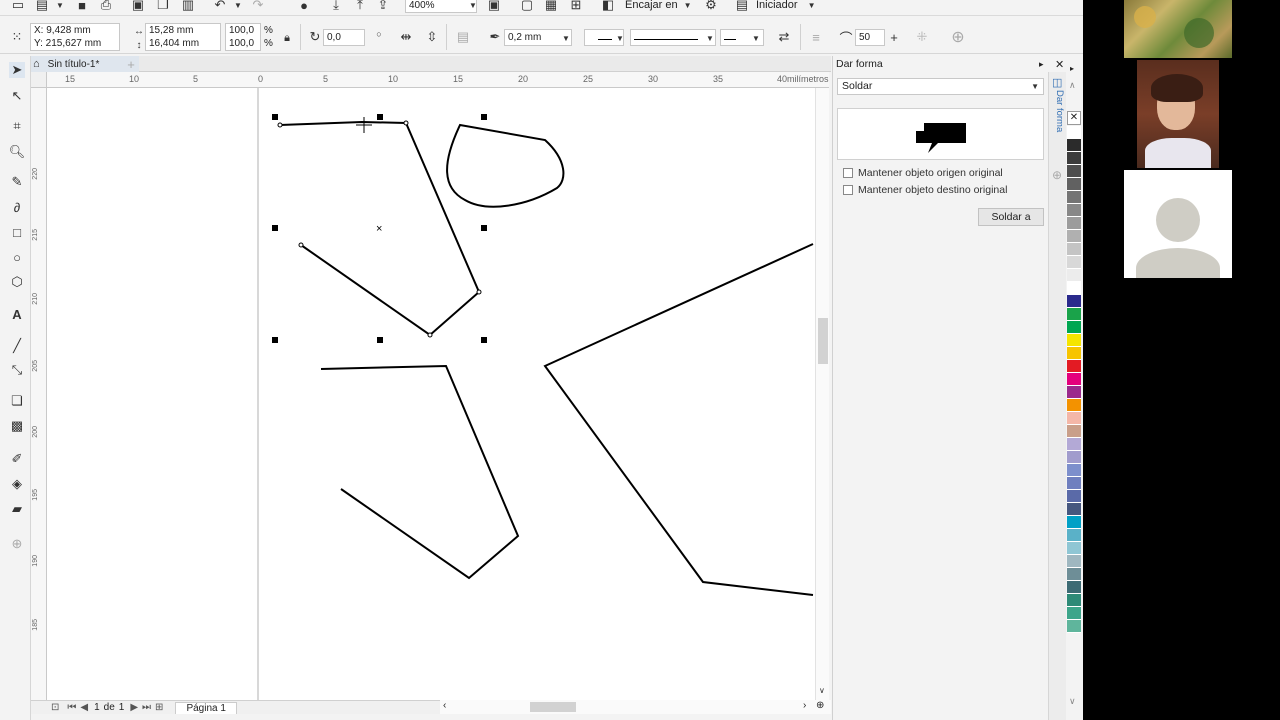 This screenshot has width=1280, height=720. What do you see at coordinates (131, 64) in the screenshot?
I see `new-tab-icon: +` at bounding box center [131, 64].